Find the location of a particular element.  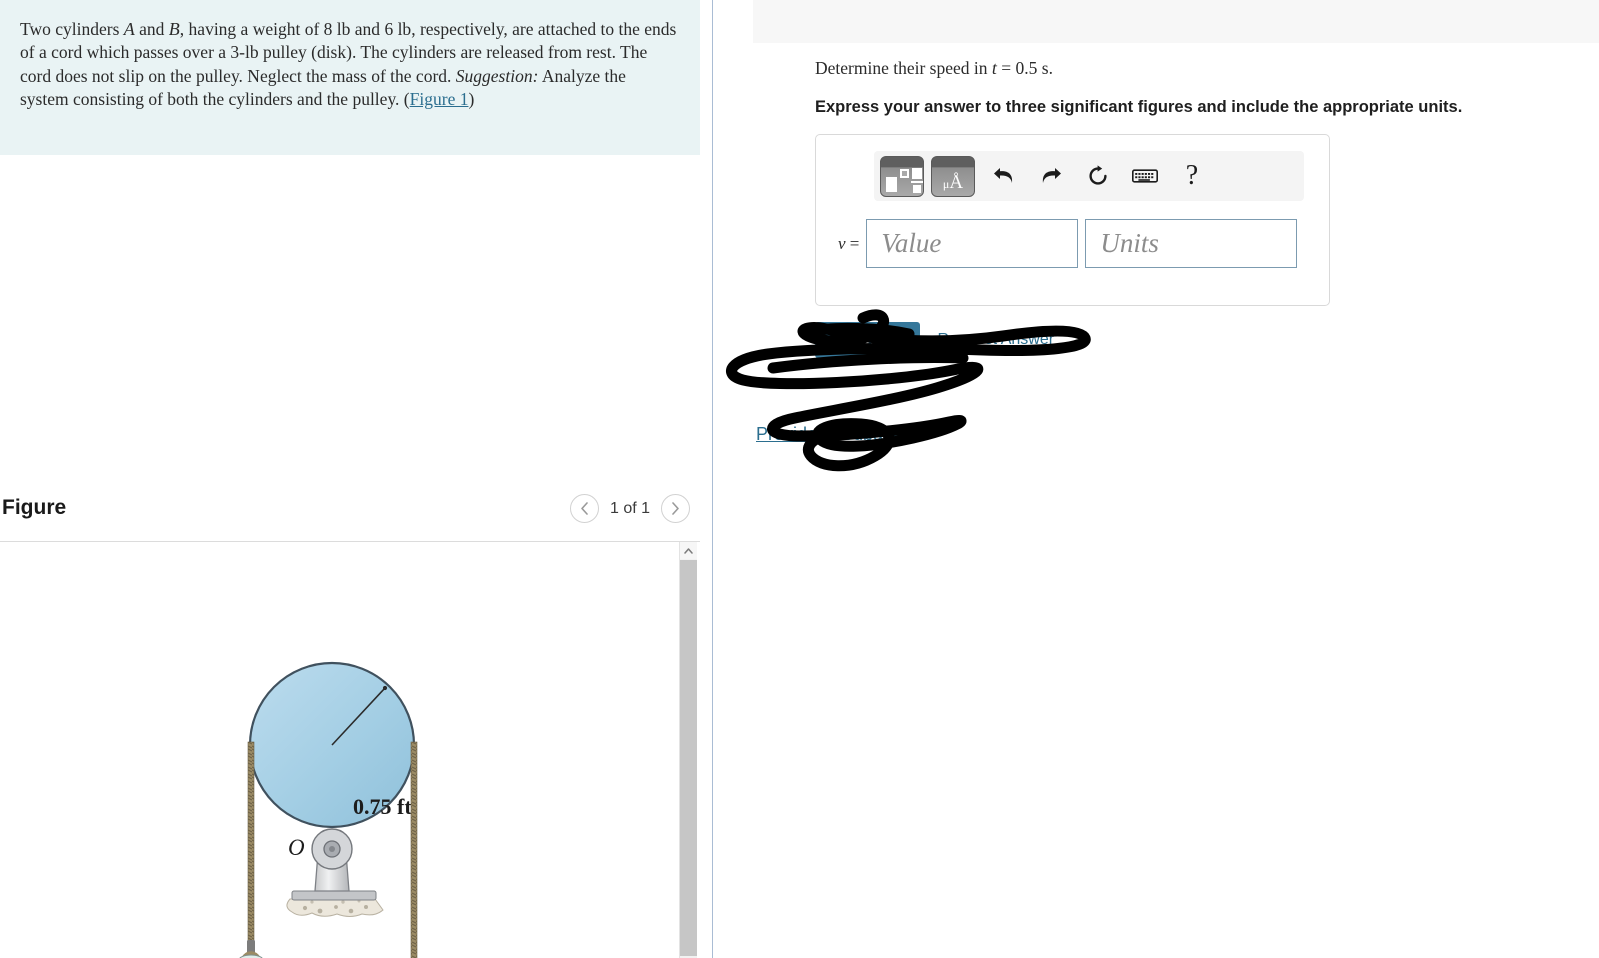

question-prefix: Determine their speed in is located at coordinates (903, 68).